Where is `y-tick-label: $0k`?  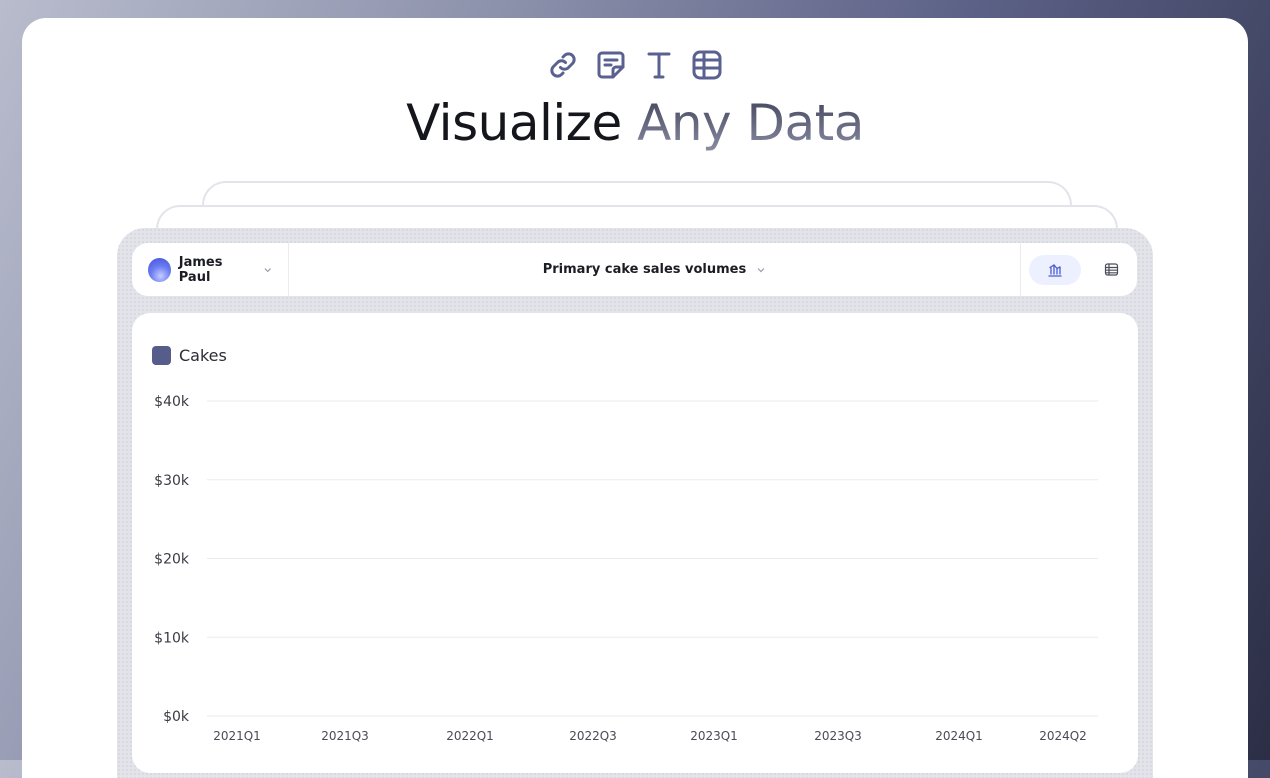 y-tick-label: $0k is located at coordinates (176, 717).